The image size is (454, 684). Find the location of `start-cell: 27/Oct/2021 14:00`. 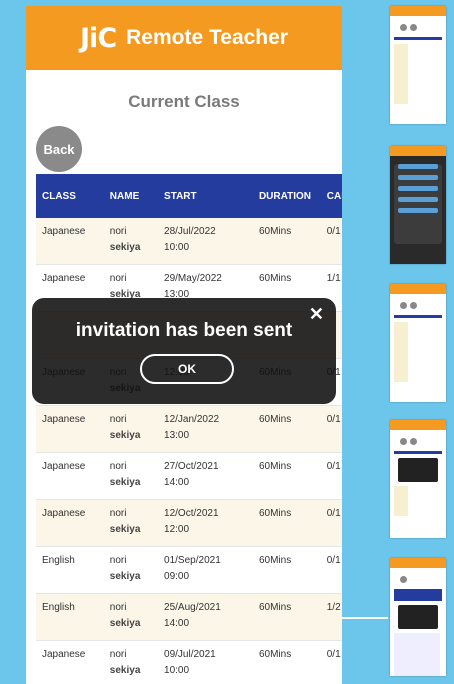

start-cell: 27/Oct/2021 14:00 is located at coordinates (205, 476).